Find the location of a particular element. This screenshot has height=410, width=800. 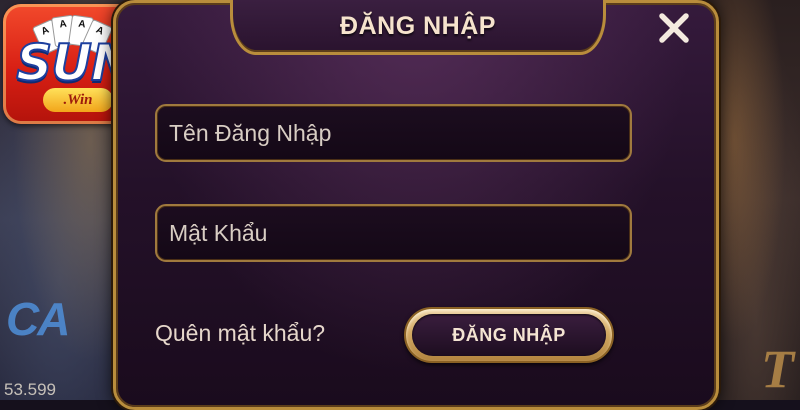

logo-sub-badge: .Win is located at coordinates (78, 100).